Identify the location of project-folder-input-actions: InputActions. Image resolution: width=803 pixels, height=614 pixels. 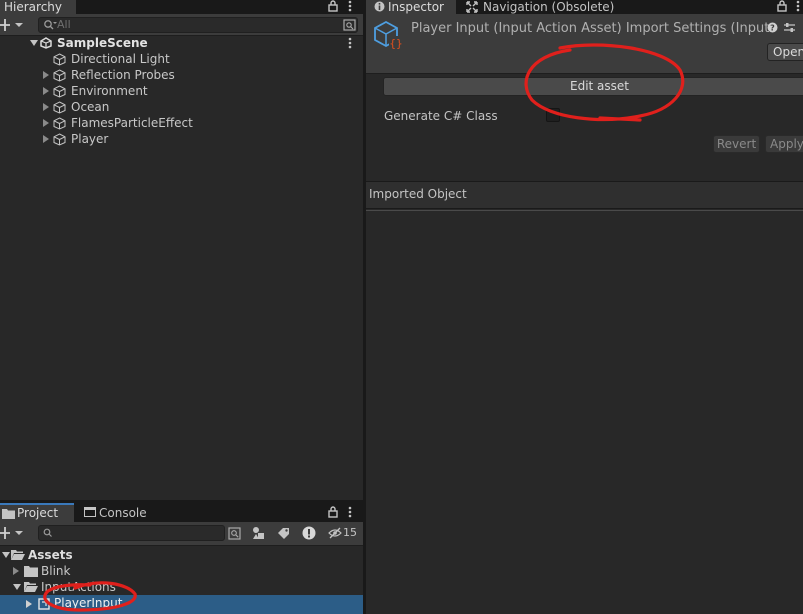
(182, 587).